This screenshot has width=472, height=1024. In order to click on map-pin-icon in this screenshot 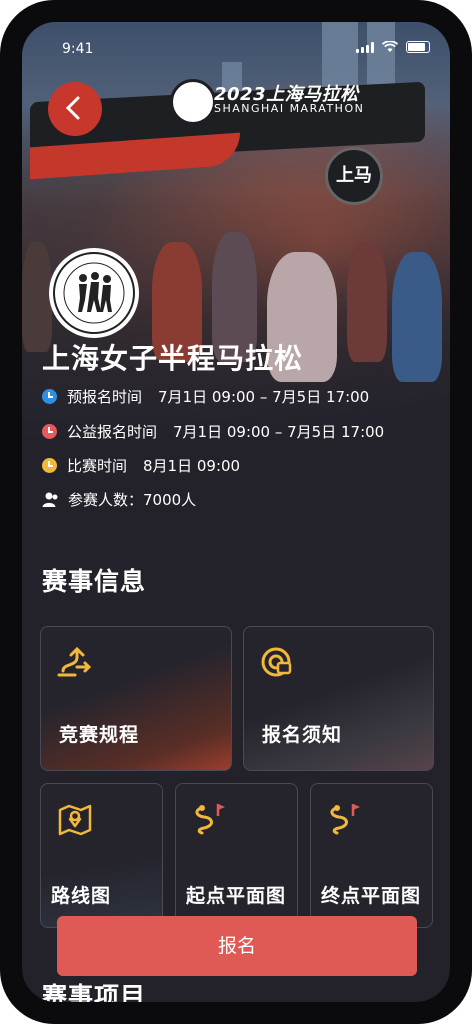, I will do `click(75, 820)`.